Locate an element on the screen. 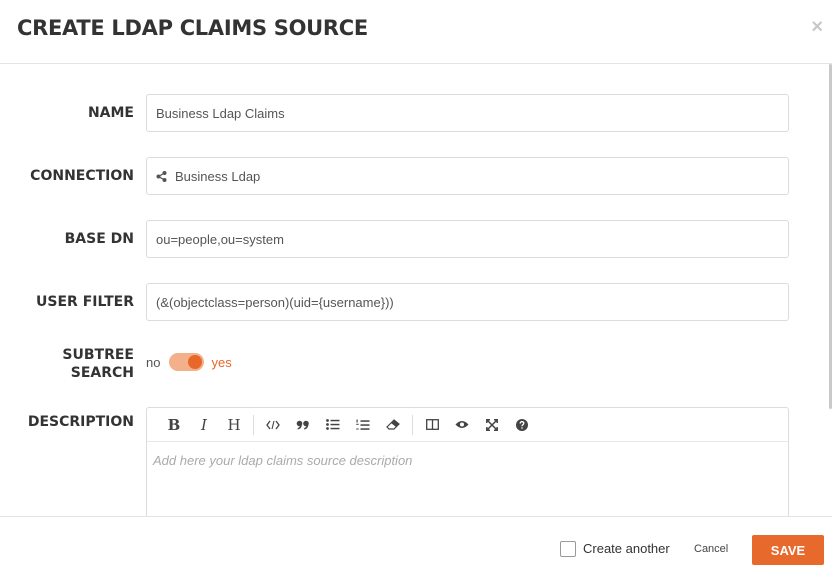  close-icon: × is located at coordinates (817, 27).